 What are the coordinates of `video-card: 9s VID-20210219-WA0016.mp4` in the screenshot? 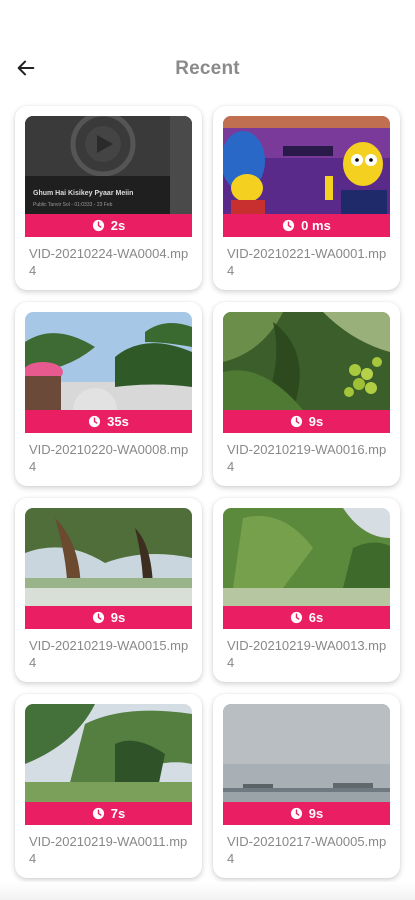 It's located at (306, 394).